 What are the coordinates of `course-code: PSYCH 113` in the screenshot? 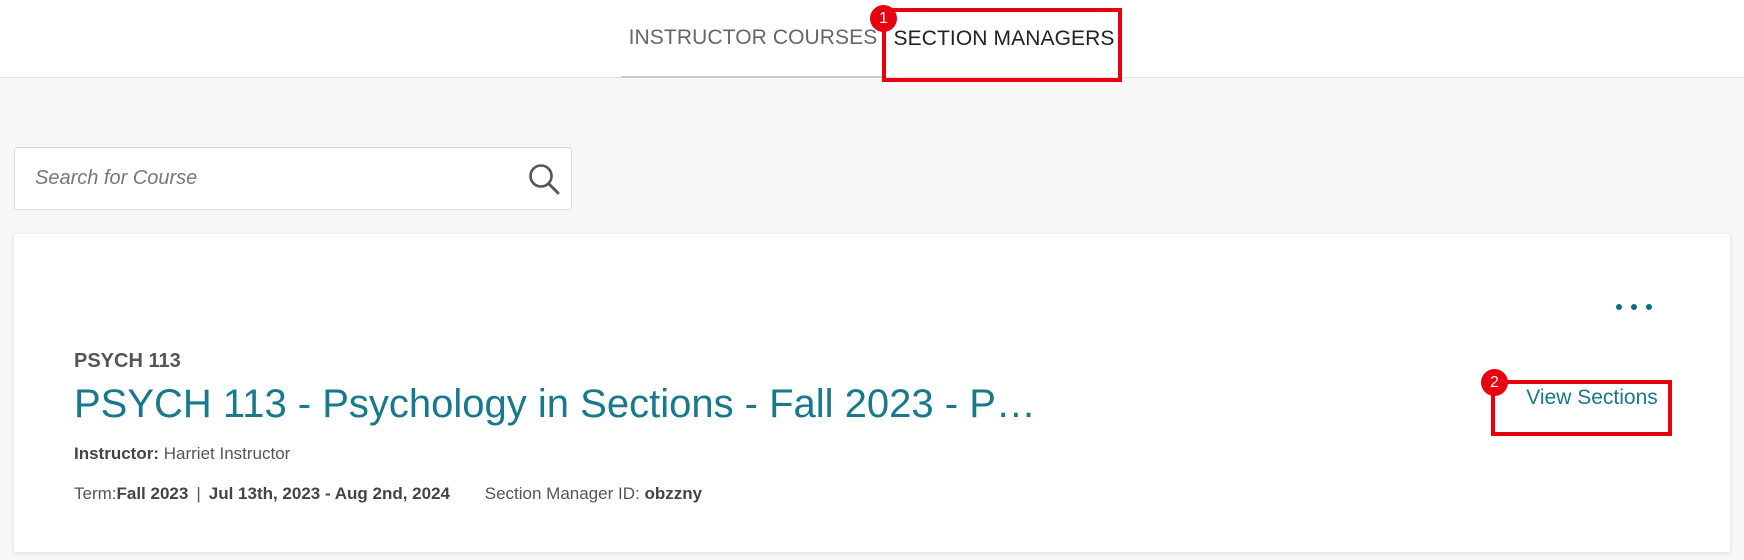 It's located at (127, 361).